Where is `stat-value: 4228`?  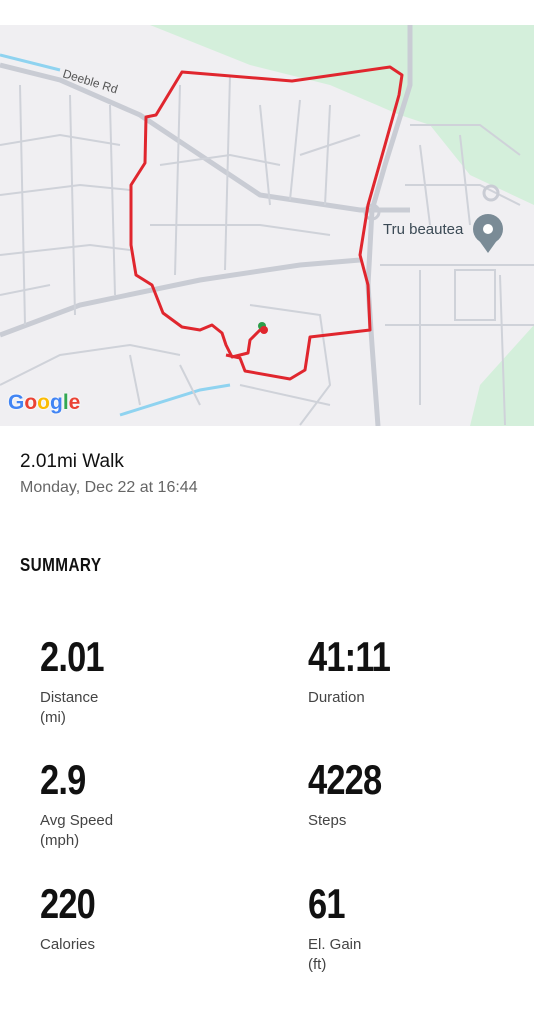
stat-value: 4228 is located at coordinates (345, 779).